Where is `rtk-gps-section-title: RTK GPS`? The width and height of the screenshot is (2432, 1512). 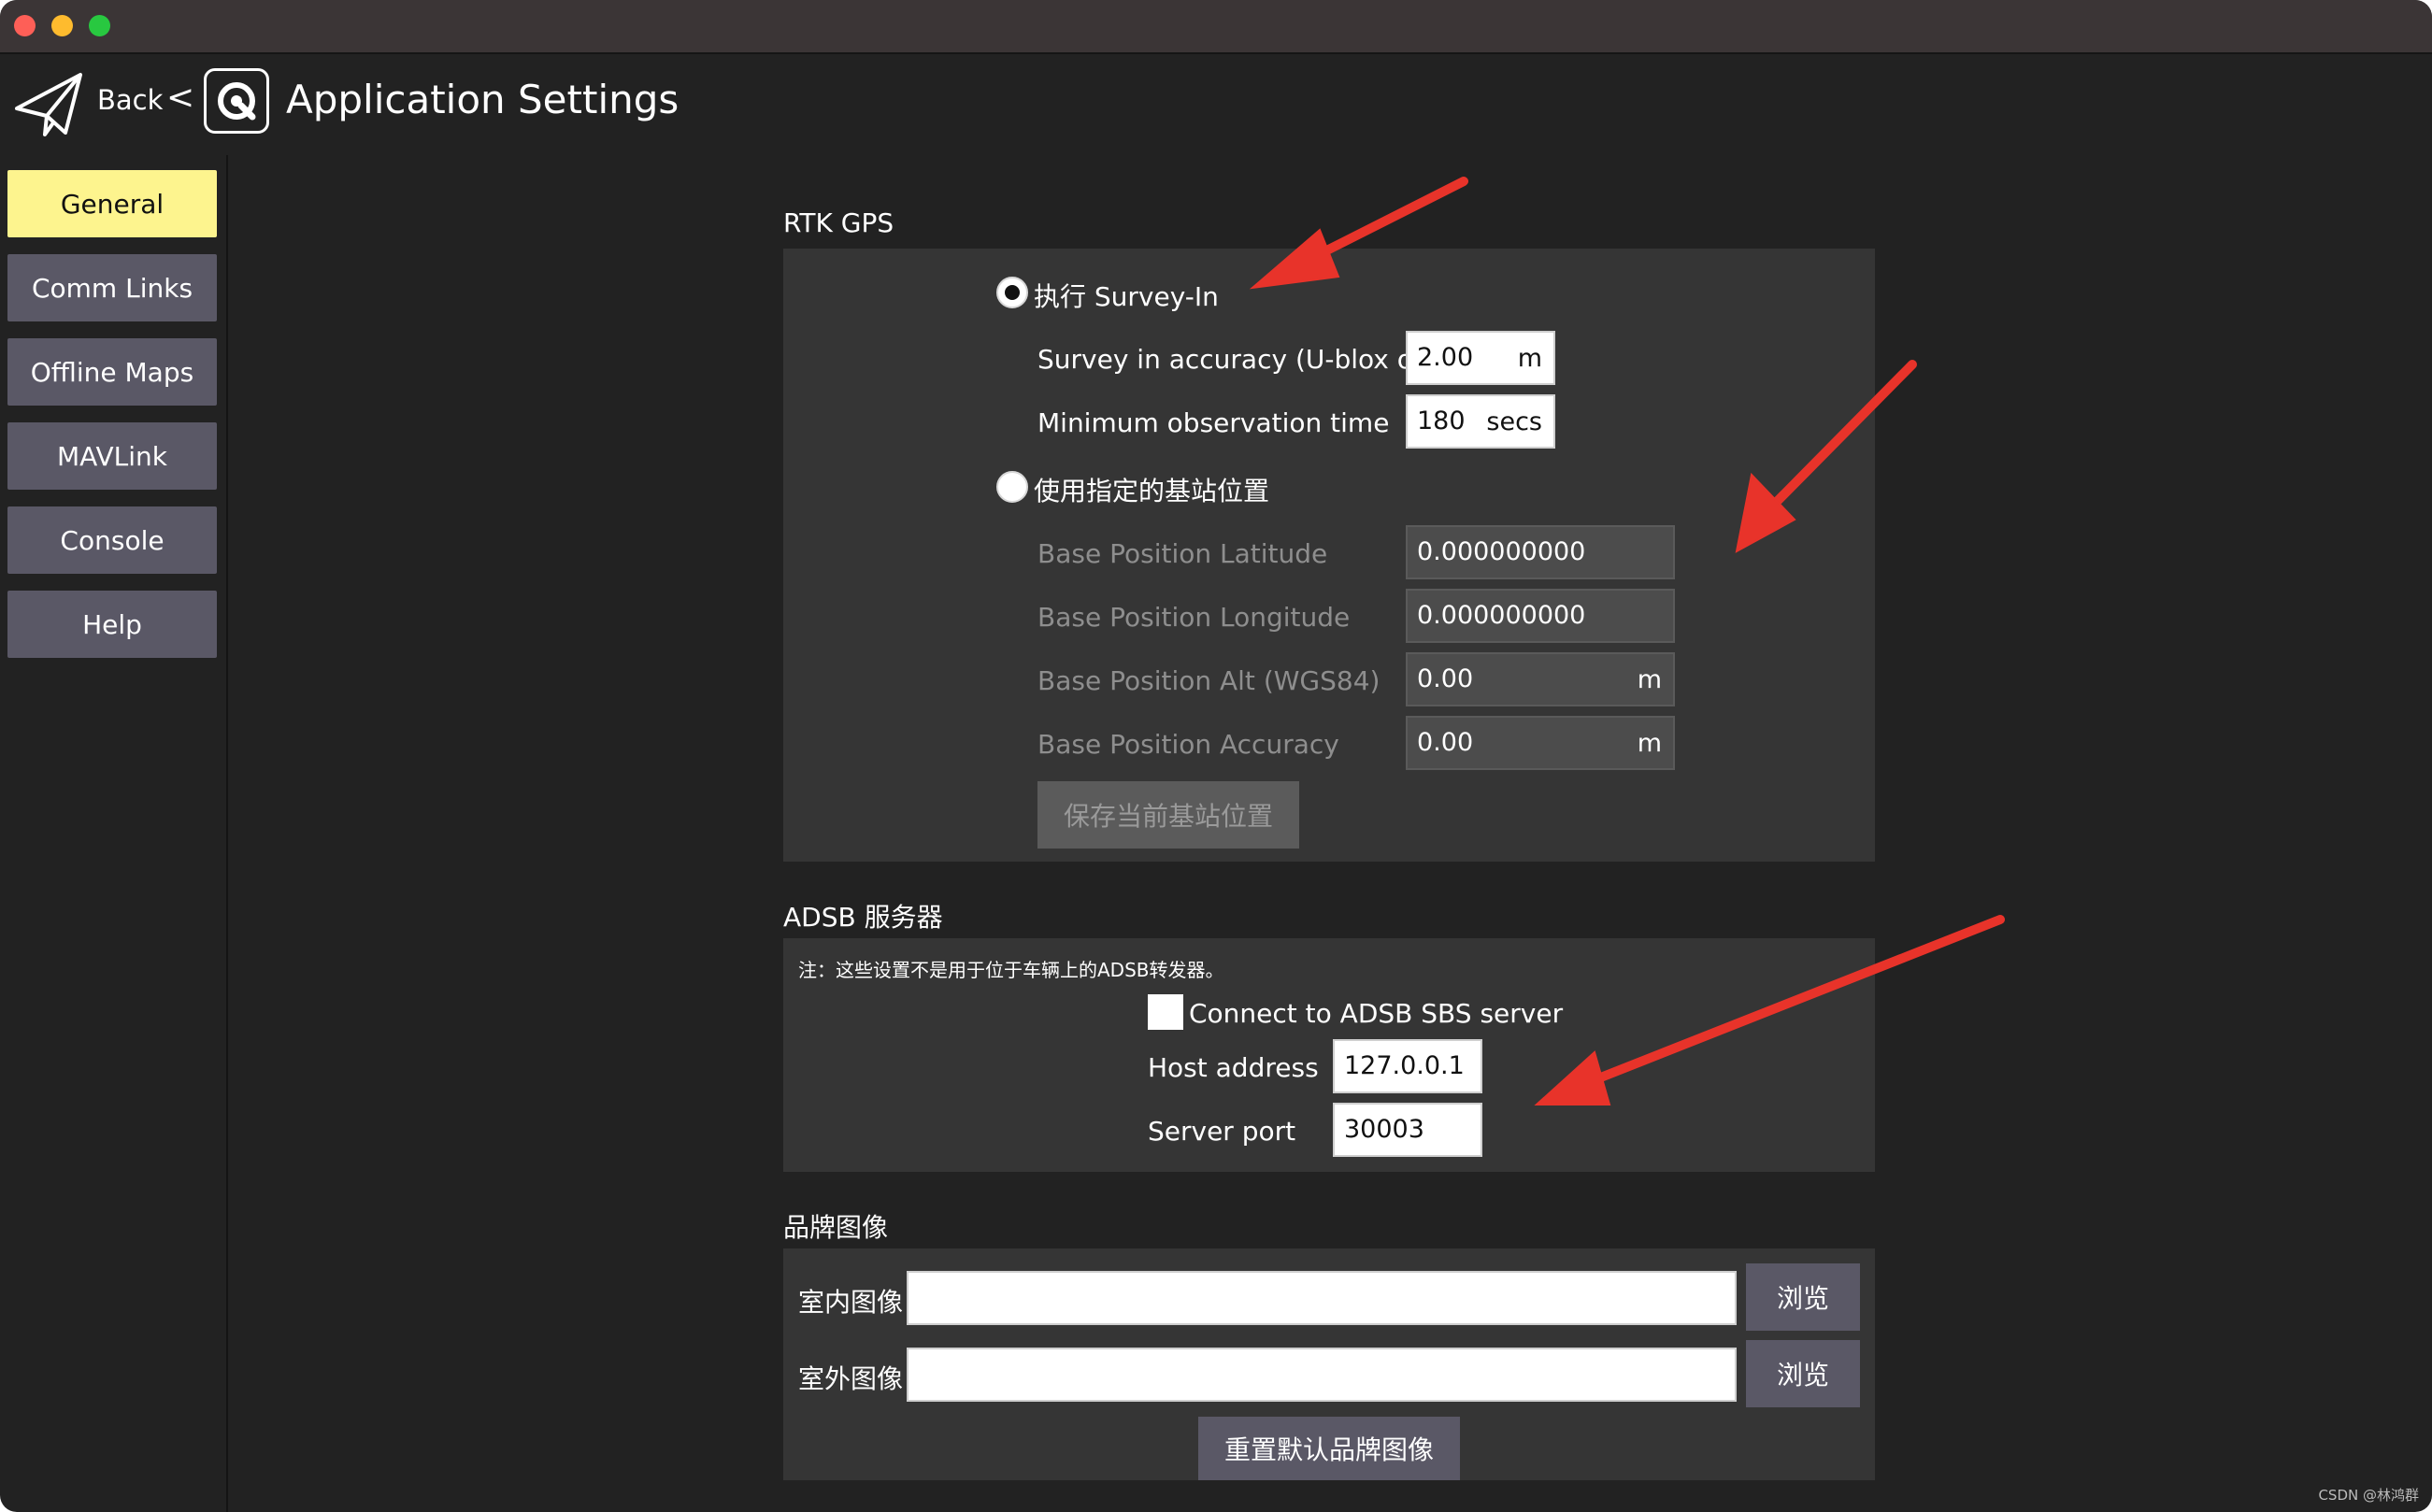
rtk-gps-section-title: RTK GPS is located at coordinates (838, 222).